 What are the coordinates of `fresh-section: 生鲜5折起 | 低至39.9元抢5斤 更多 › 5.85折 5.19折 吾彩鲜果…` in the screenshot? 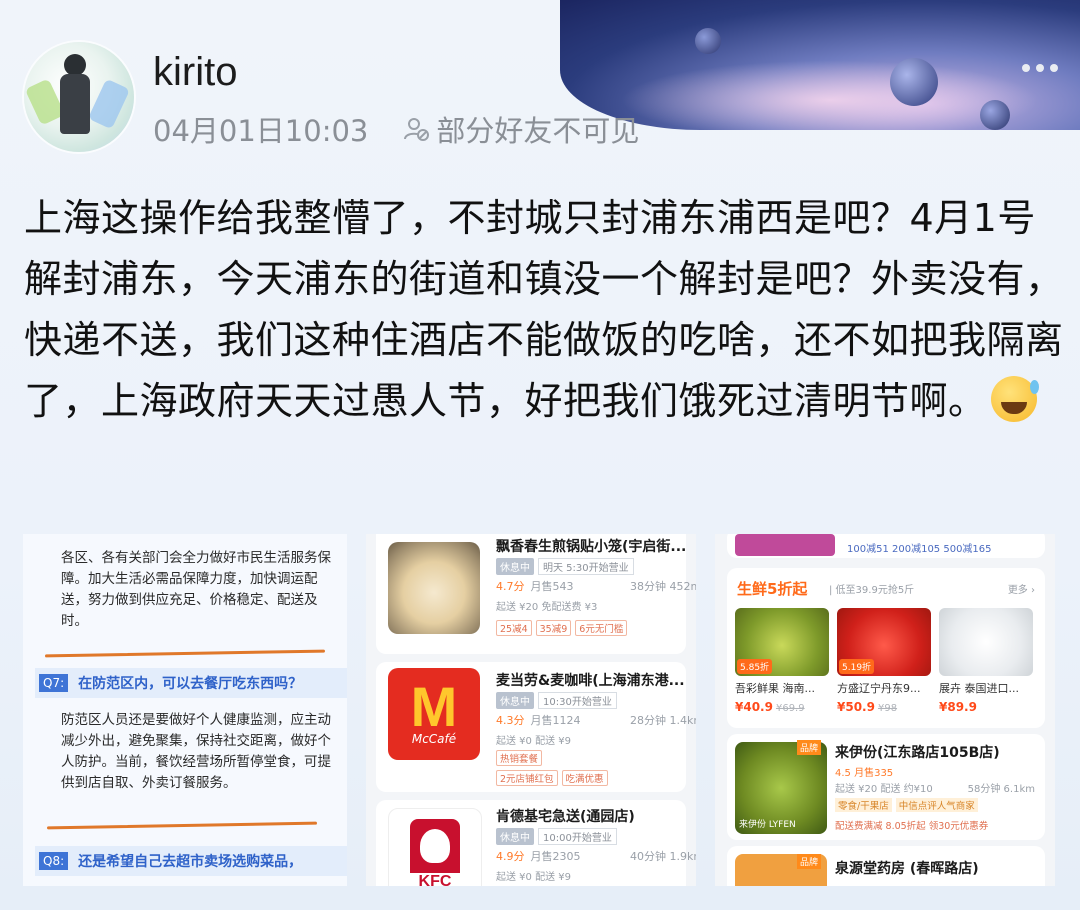 It's located at (886, 648).